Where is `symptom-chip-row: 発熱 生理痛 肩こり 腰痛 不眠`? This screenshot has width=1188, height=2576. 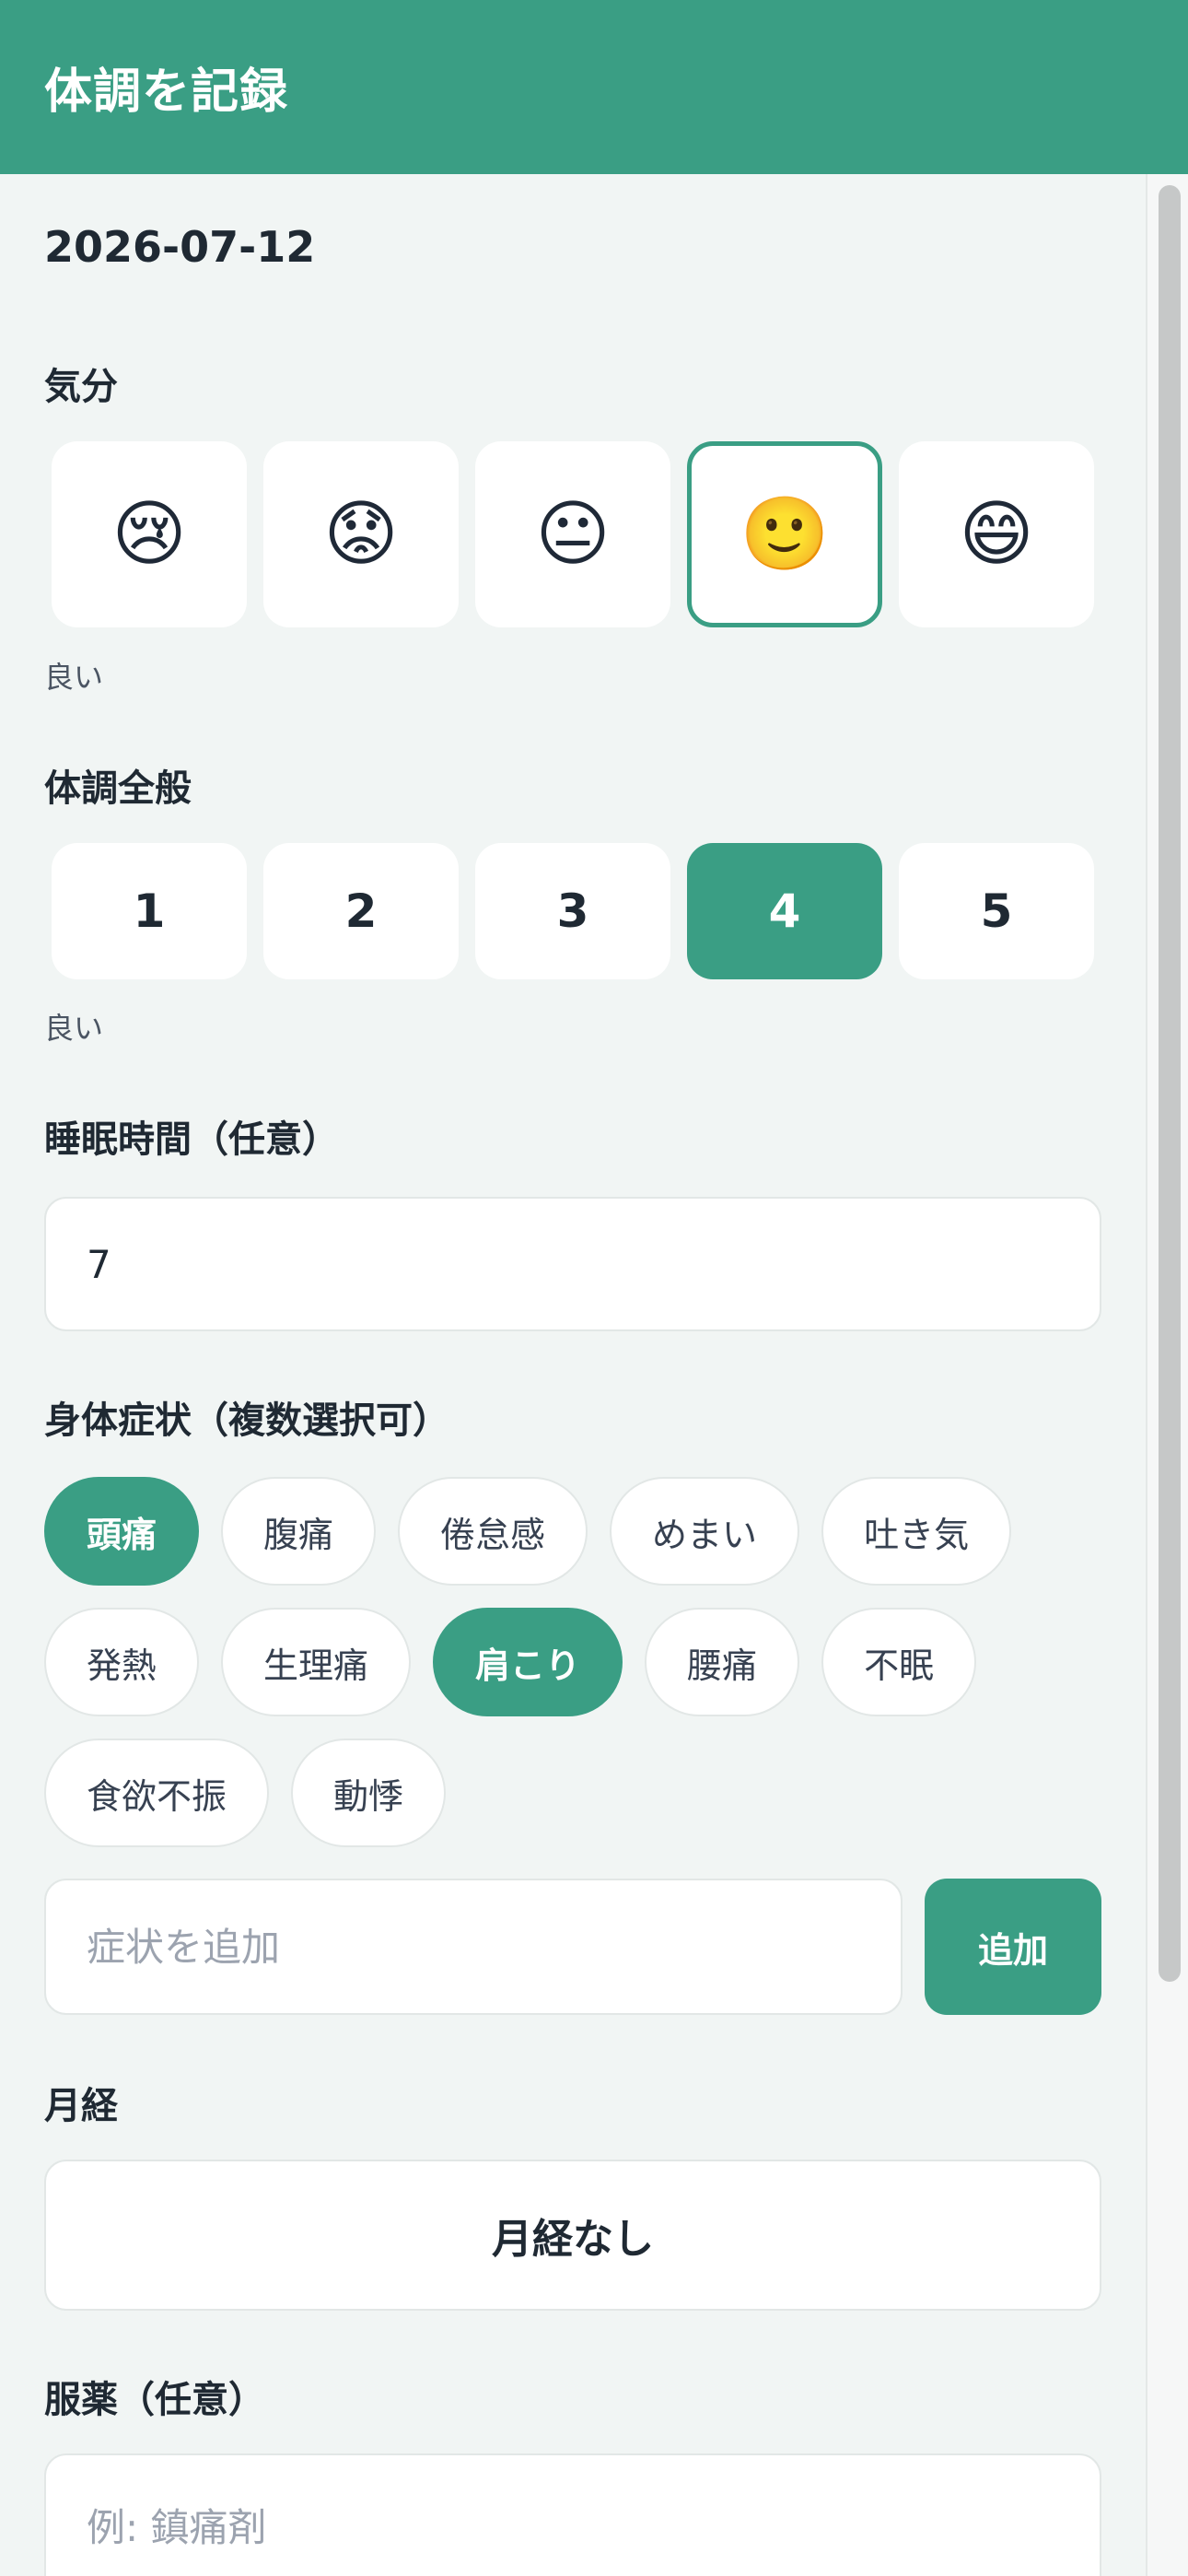 symptom-chip-row: 発熱 生理痛 肩こり 腰痛 不眠 is located at coordinates (573, 1662).